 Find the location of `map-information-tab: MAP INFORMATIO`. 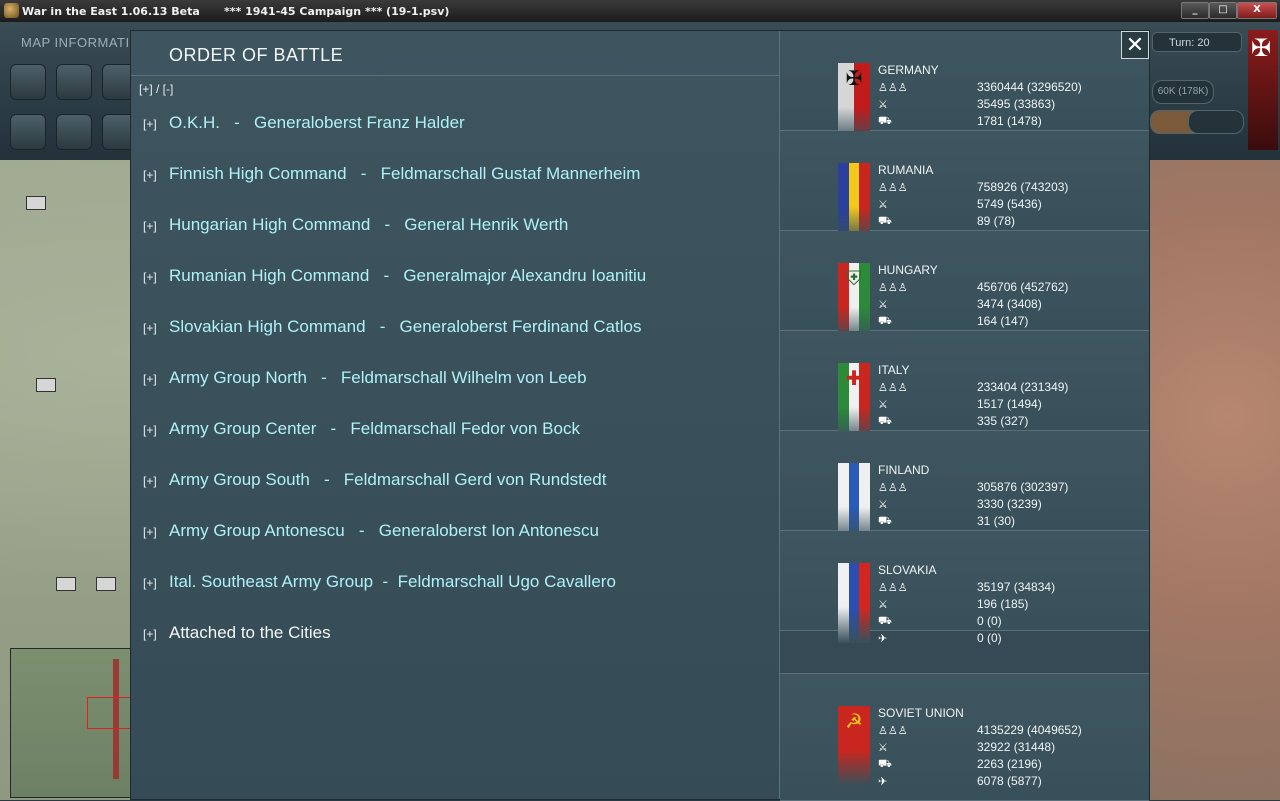

map-information-tab: MAP INFORMATIO is located at coordinates (80, 42).